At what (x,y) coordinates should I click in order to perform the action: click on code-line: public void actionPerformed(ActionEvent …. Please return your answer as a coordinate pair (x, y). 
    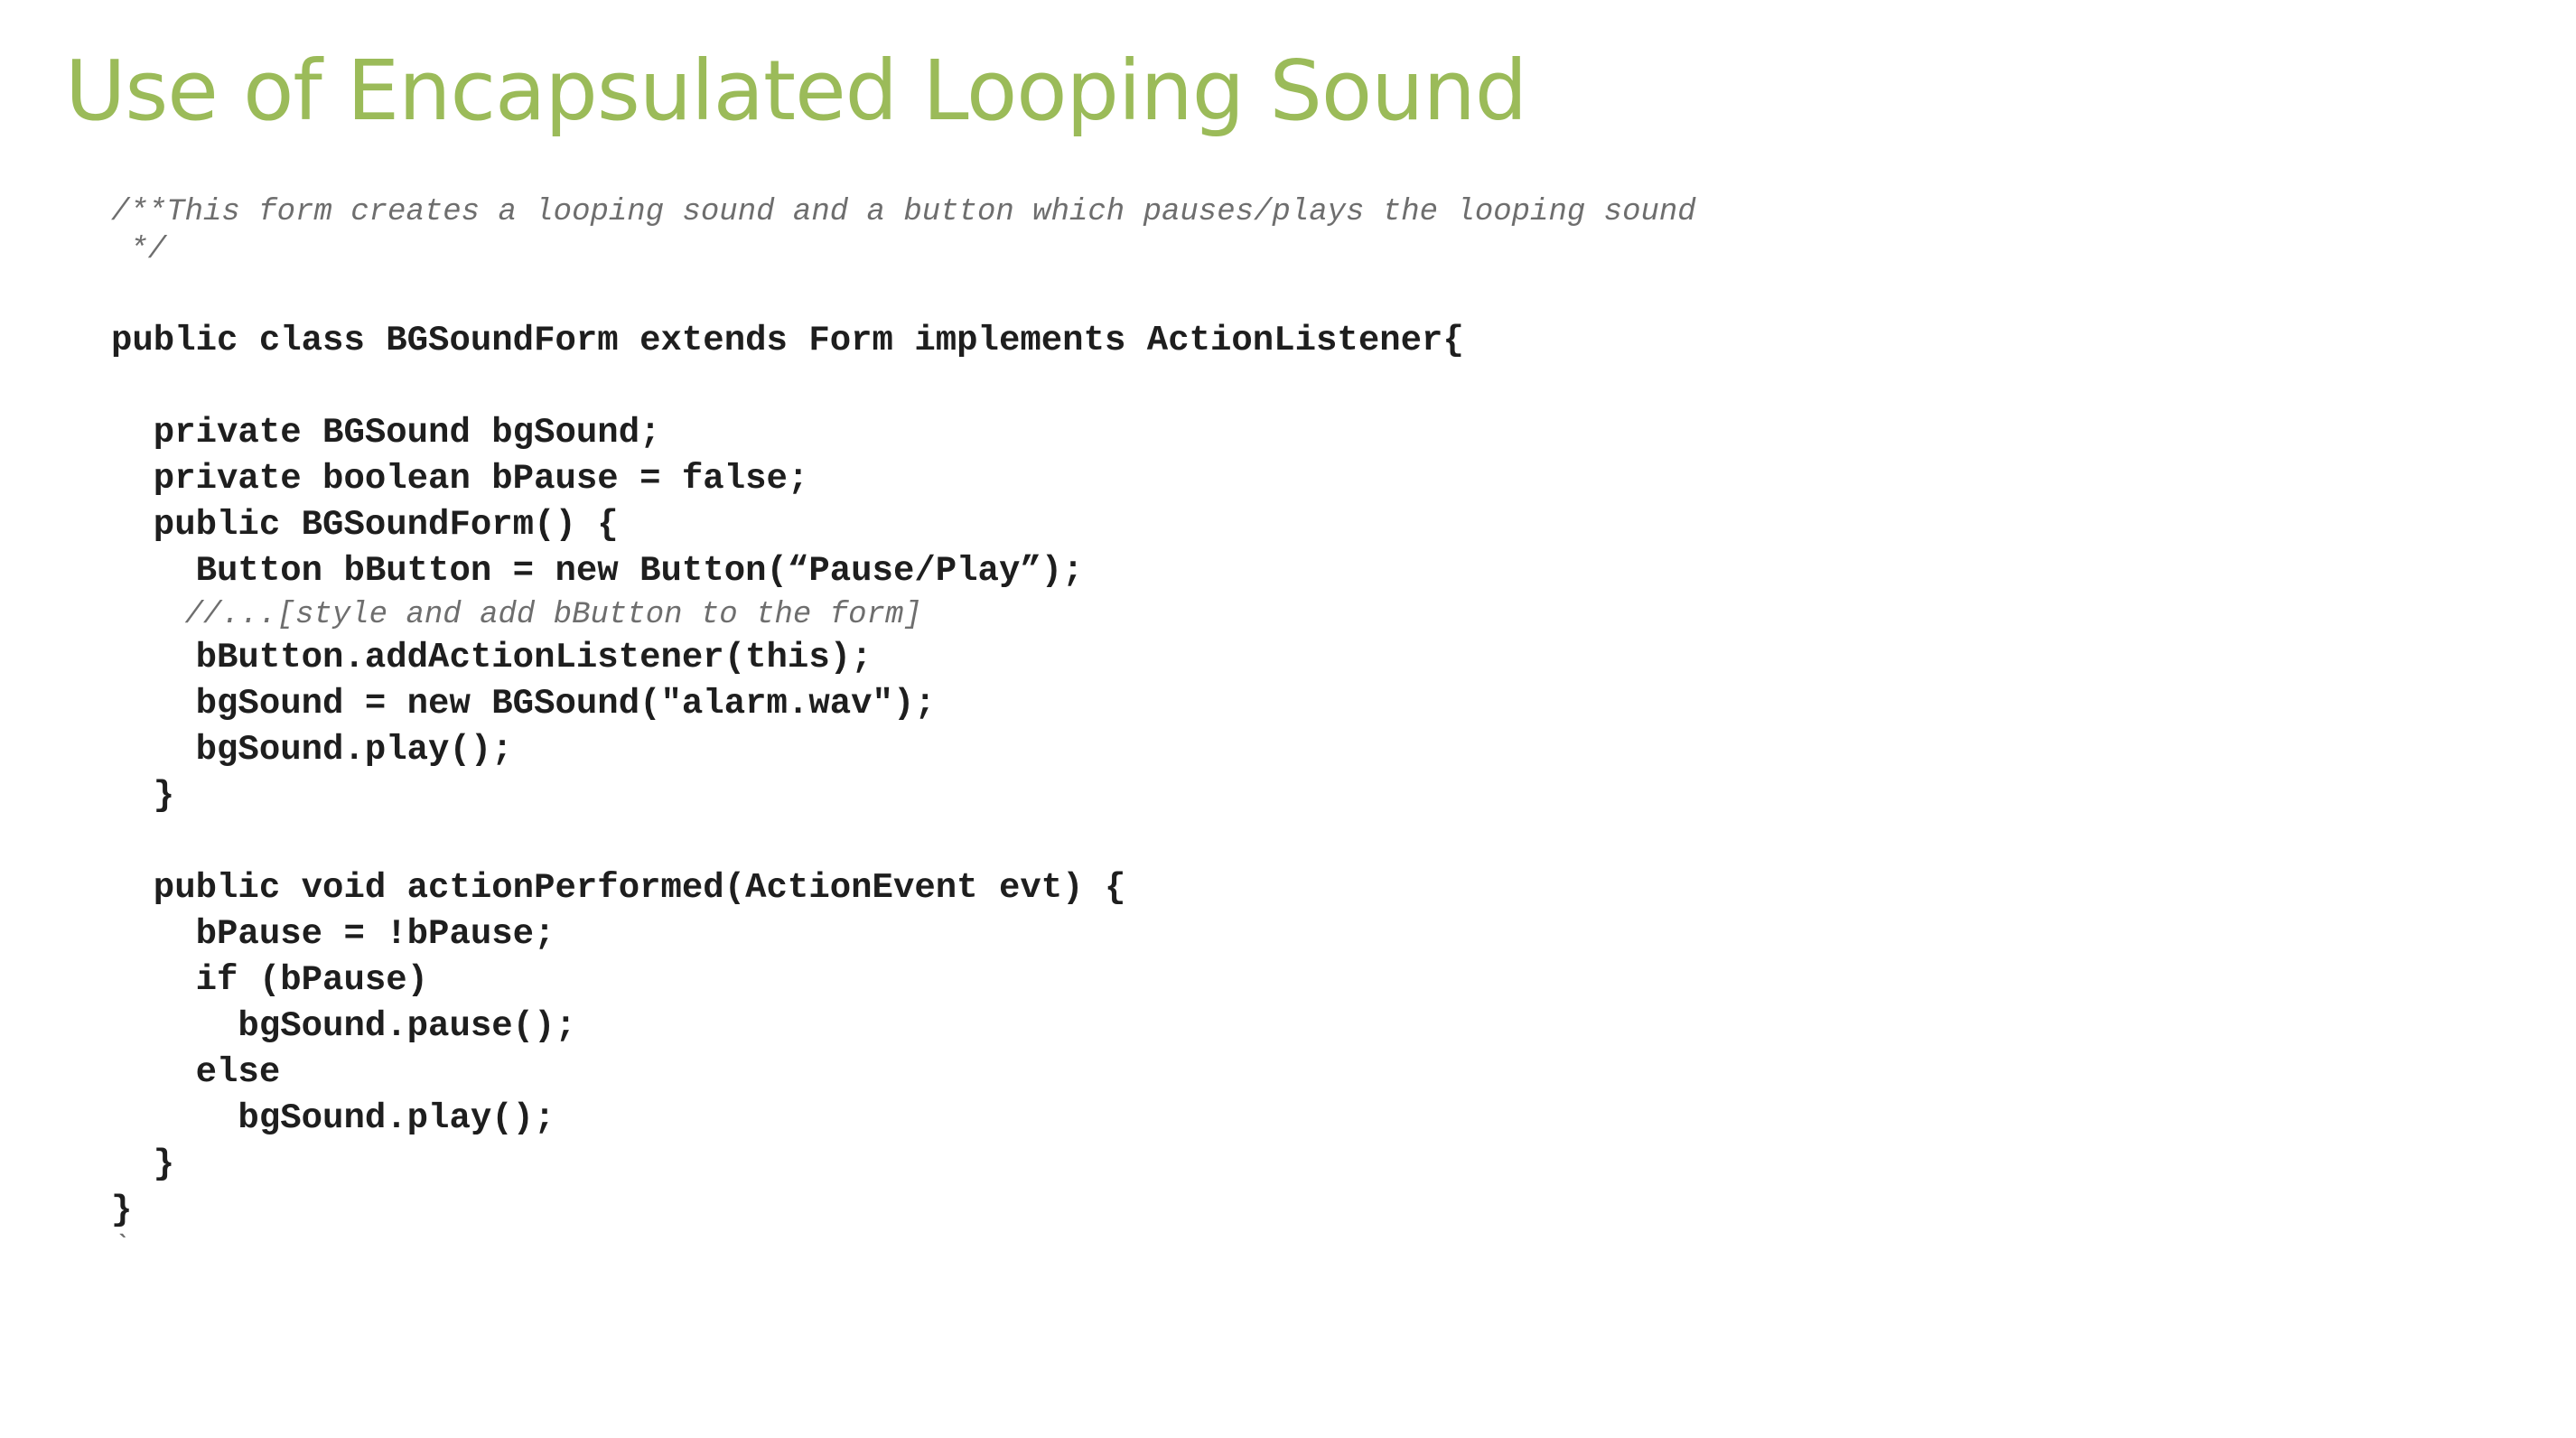
    Looking at the image, I should click on (618, 888).